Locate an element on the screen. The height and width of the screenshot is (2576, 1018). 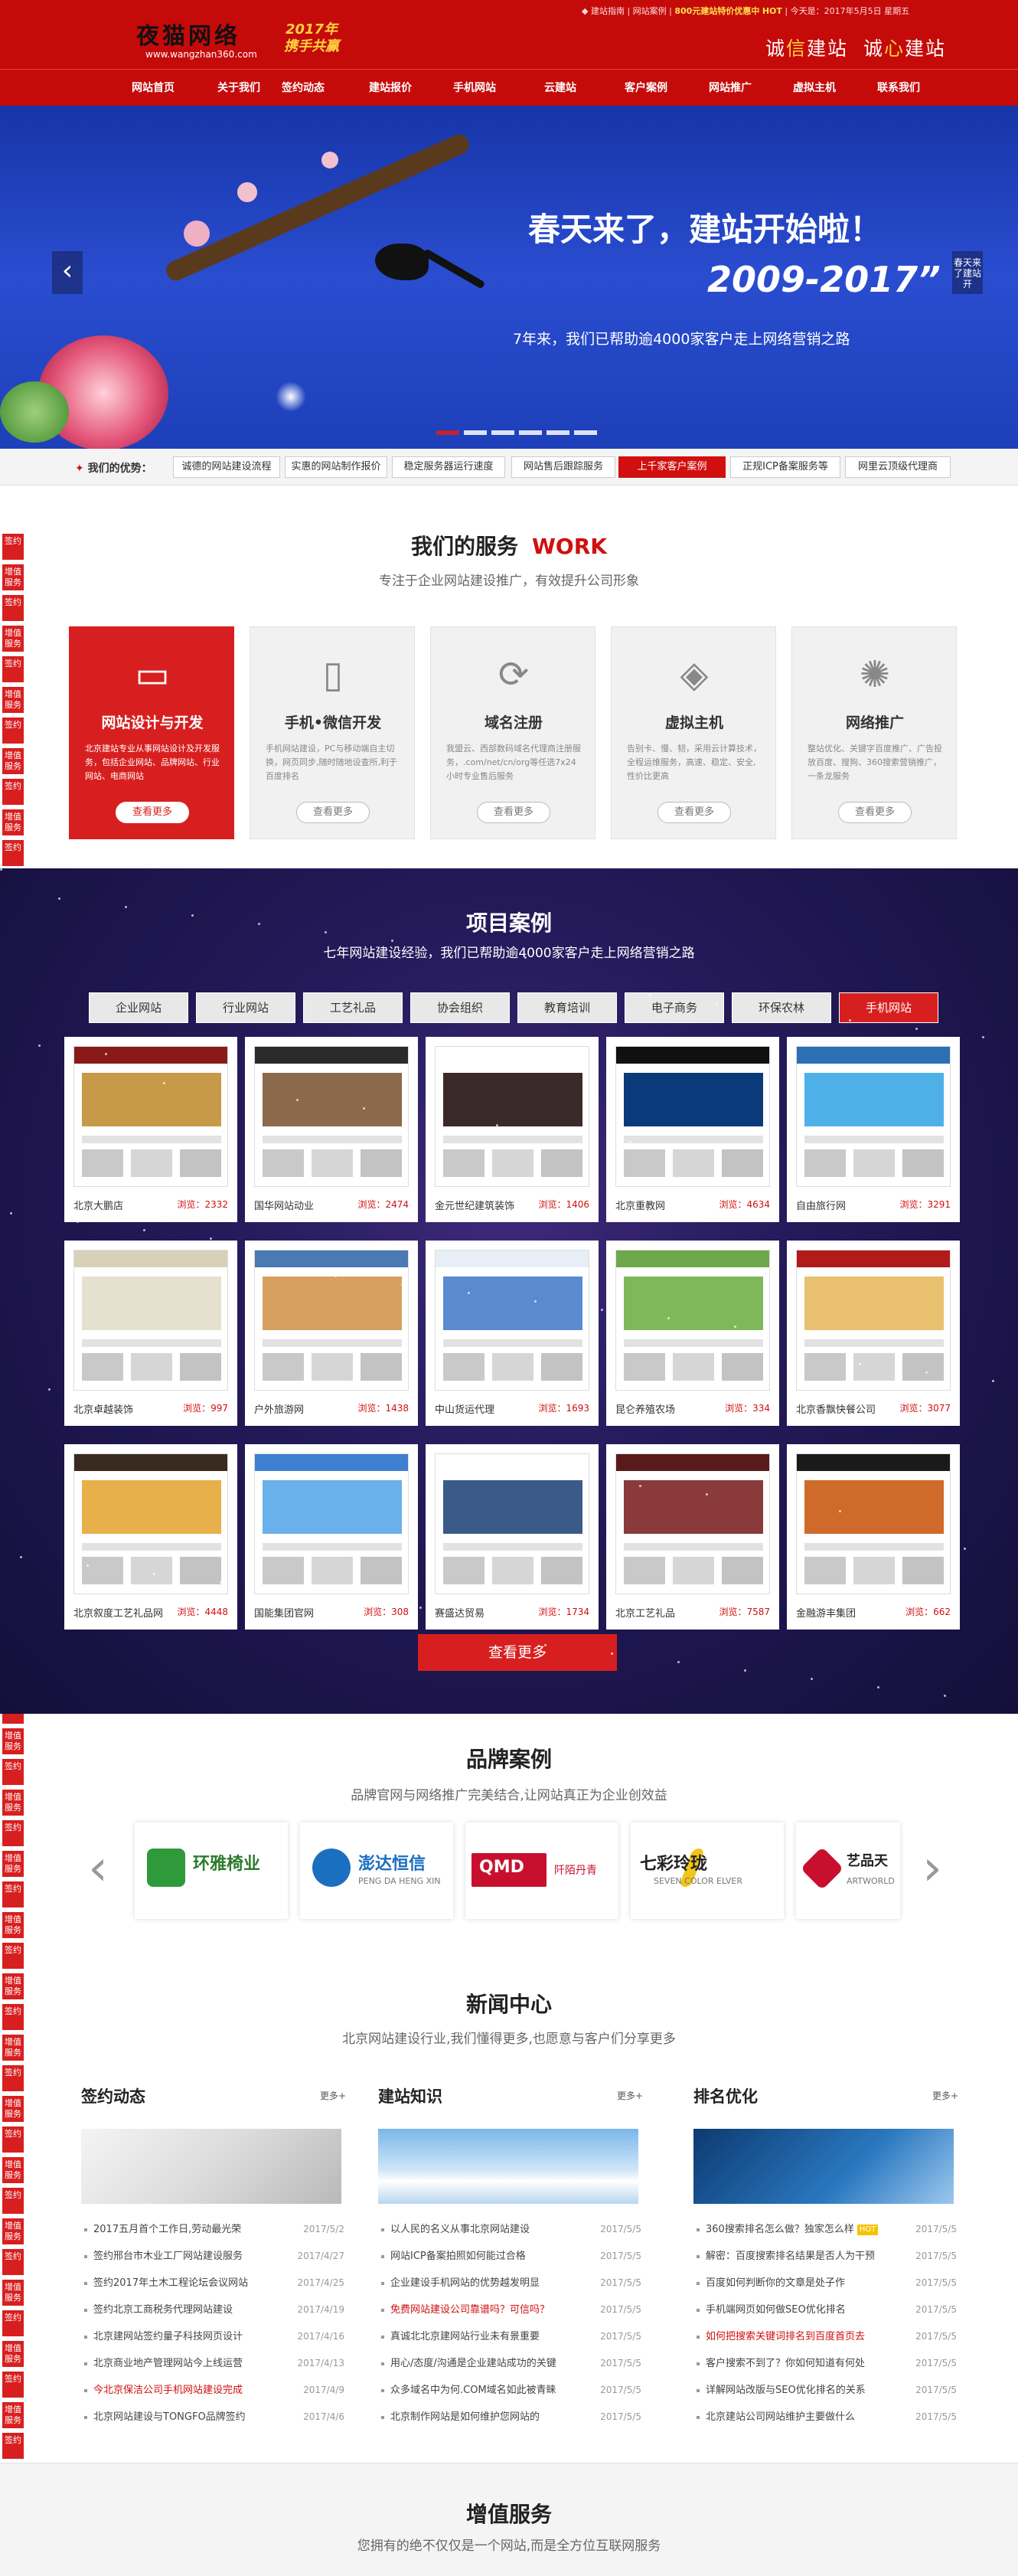
case-name: 国能集团官网 is located at coordinates (284, 1612).